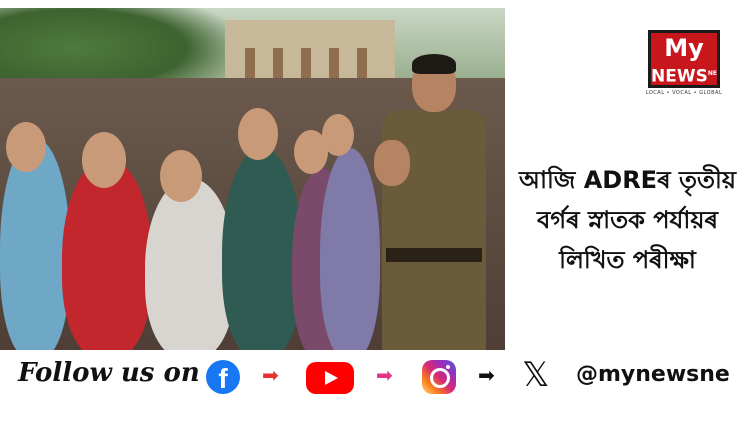 The height and width of the screenshot is (430, 750). What do you see at coordinates (330, 378) in the screenshot?
I see `youtube-icon` at bounding box center [330, 378].